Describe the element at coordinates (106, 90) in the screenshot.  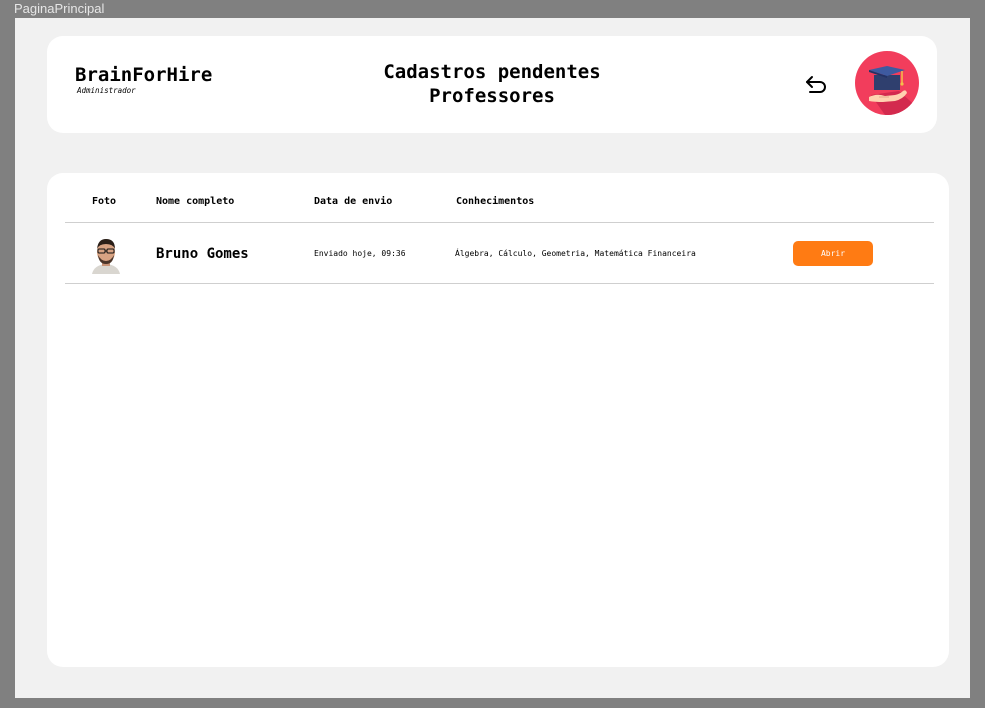
I see `user-role: Administrador` at that location.